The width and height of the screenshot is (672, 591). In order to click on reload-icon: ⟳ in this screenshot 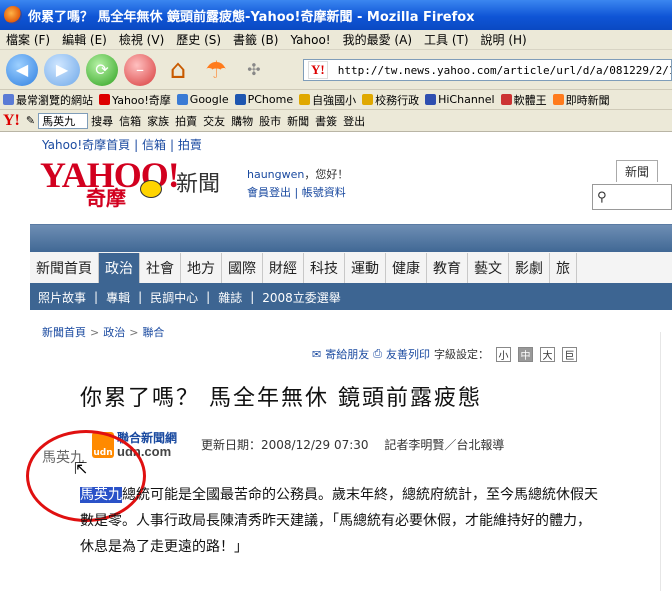, I will do `click(102, 69)`.